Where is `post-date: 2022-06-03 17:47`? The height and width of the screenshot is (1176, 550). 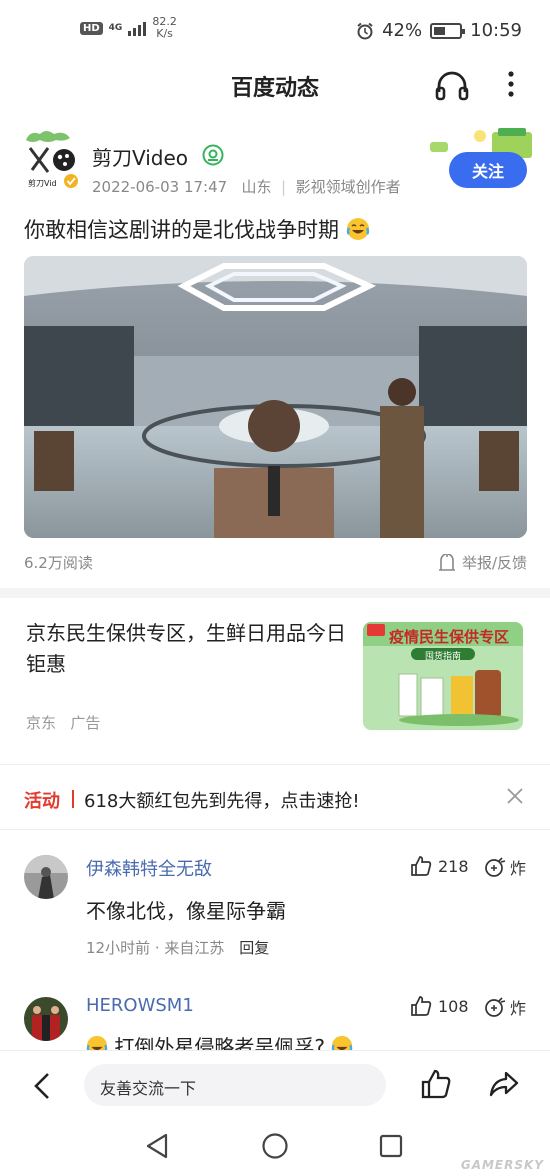
post-date: 2022-06-03 17:47 is located at coordinates (160, 187).